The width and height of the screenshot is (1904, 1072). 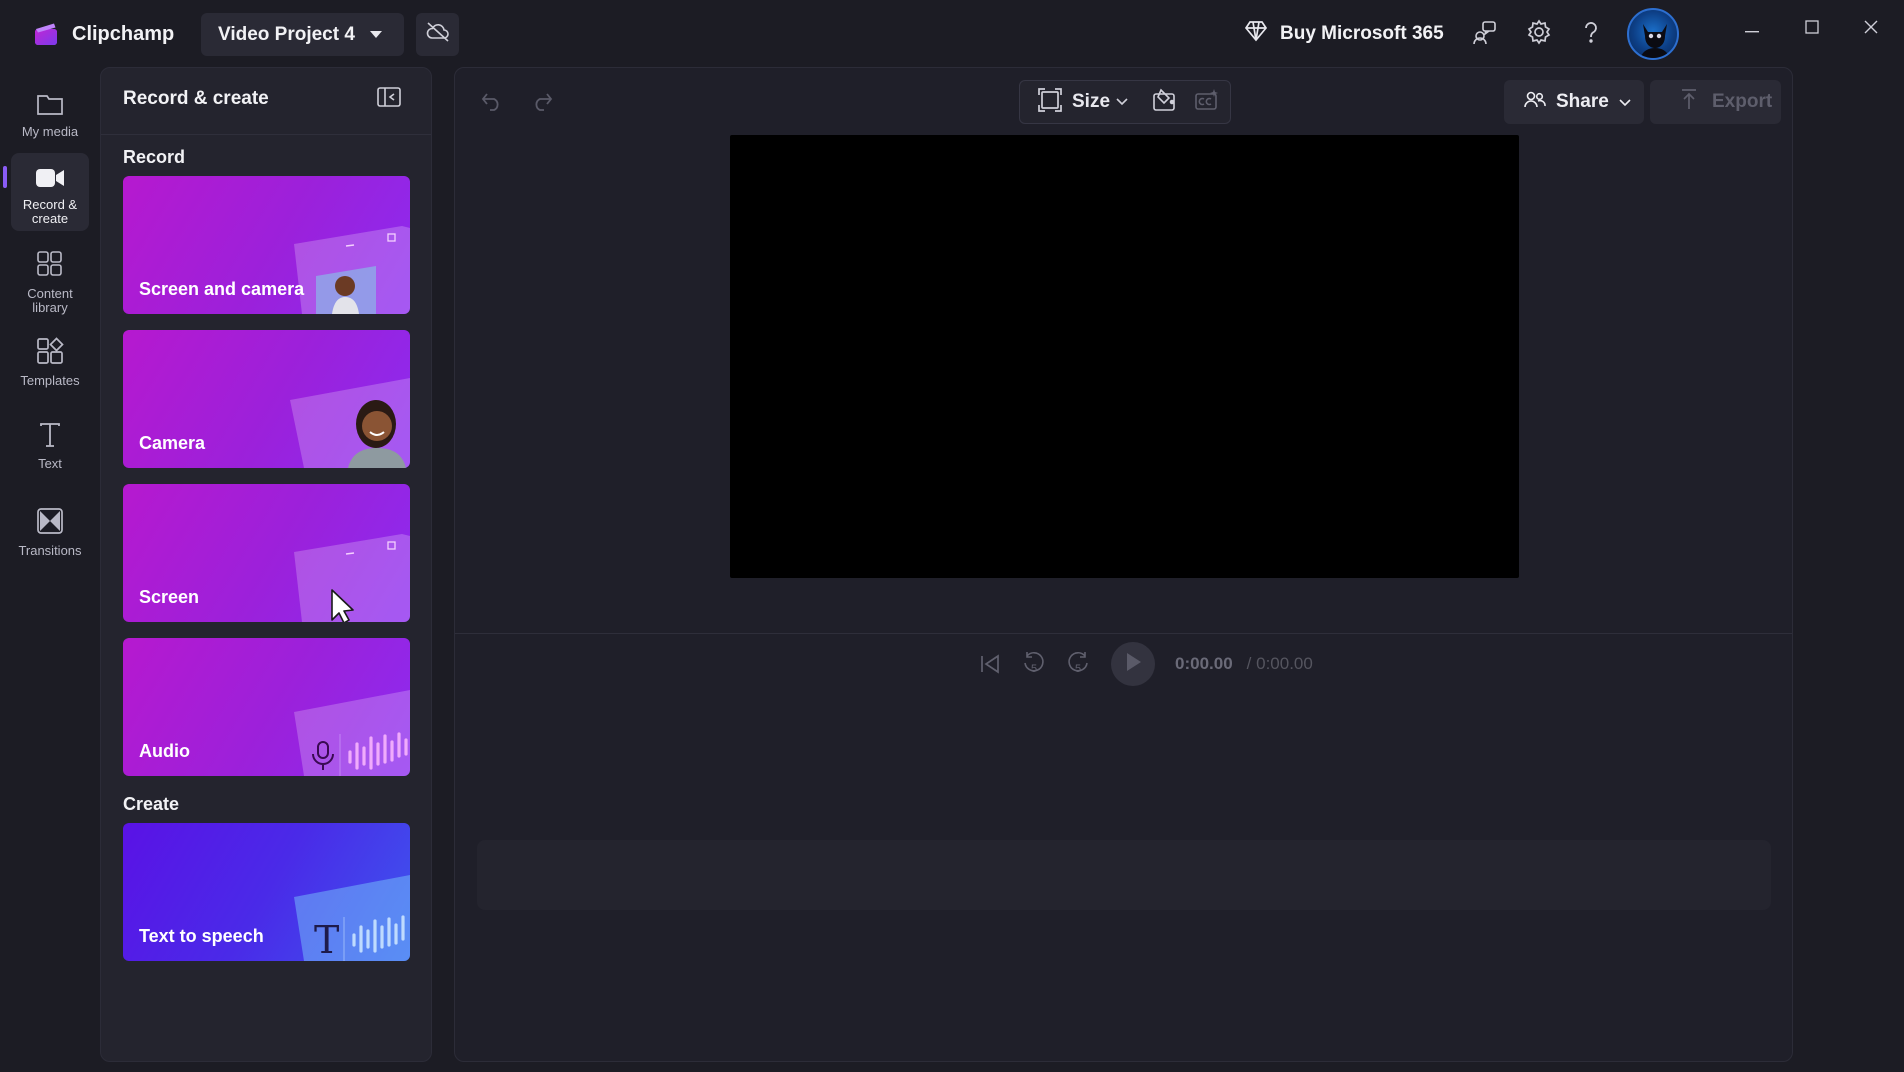 I want to click on project-title: Video Project 4, so click(x=286, y=34).